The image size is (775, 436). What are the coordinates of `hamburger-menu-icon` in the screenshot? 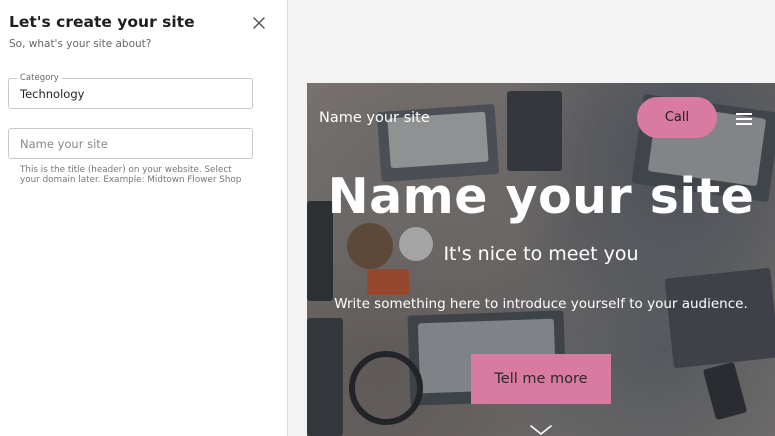 It's located at (744, 119).